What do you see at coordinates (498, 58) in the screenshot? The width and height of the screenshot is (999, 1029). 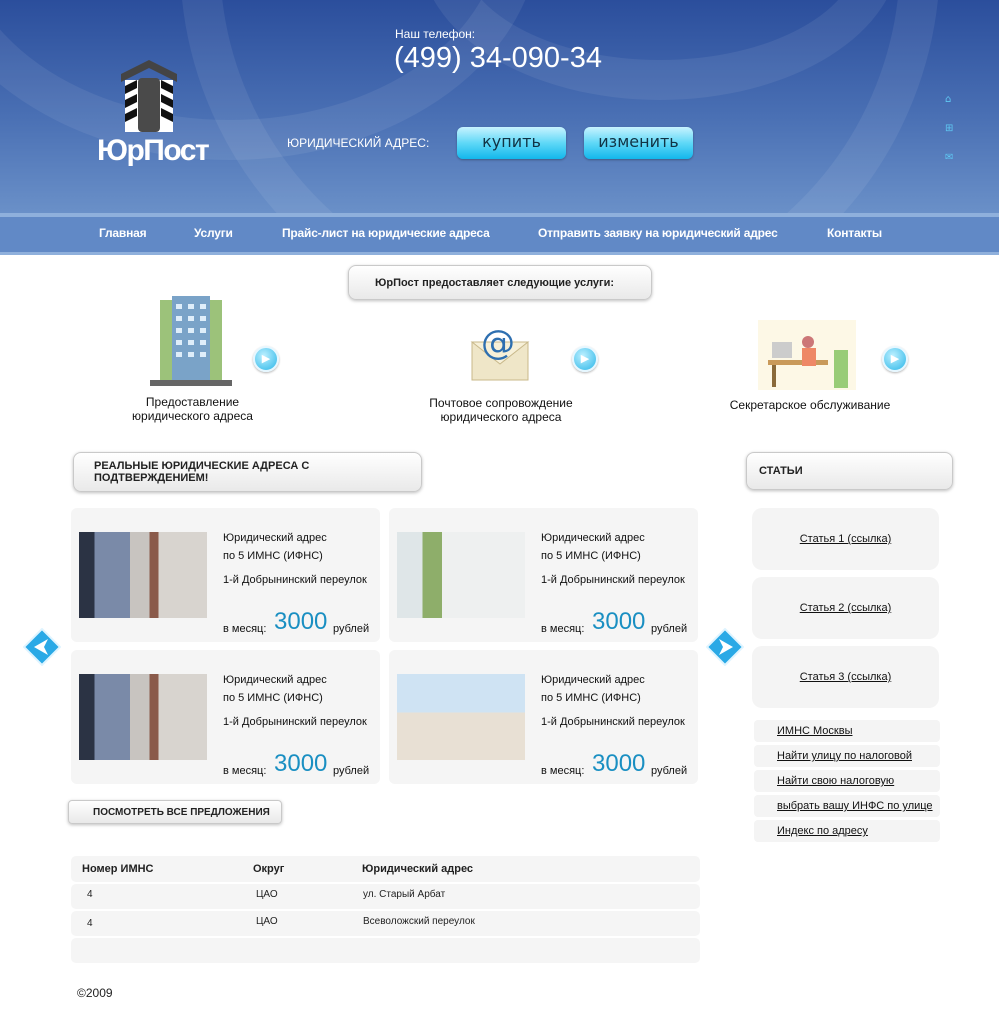 I see `phone-number: (499) 34-090-34` at bounding box center [498, 58].